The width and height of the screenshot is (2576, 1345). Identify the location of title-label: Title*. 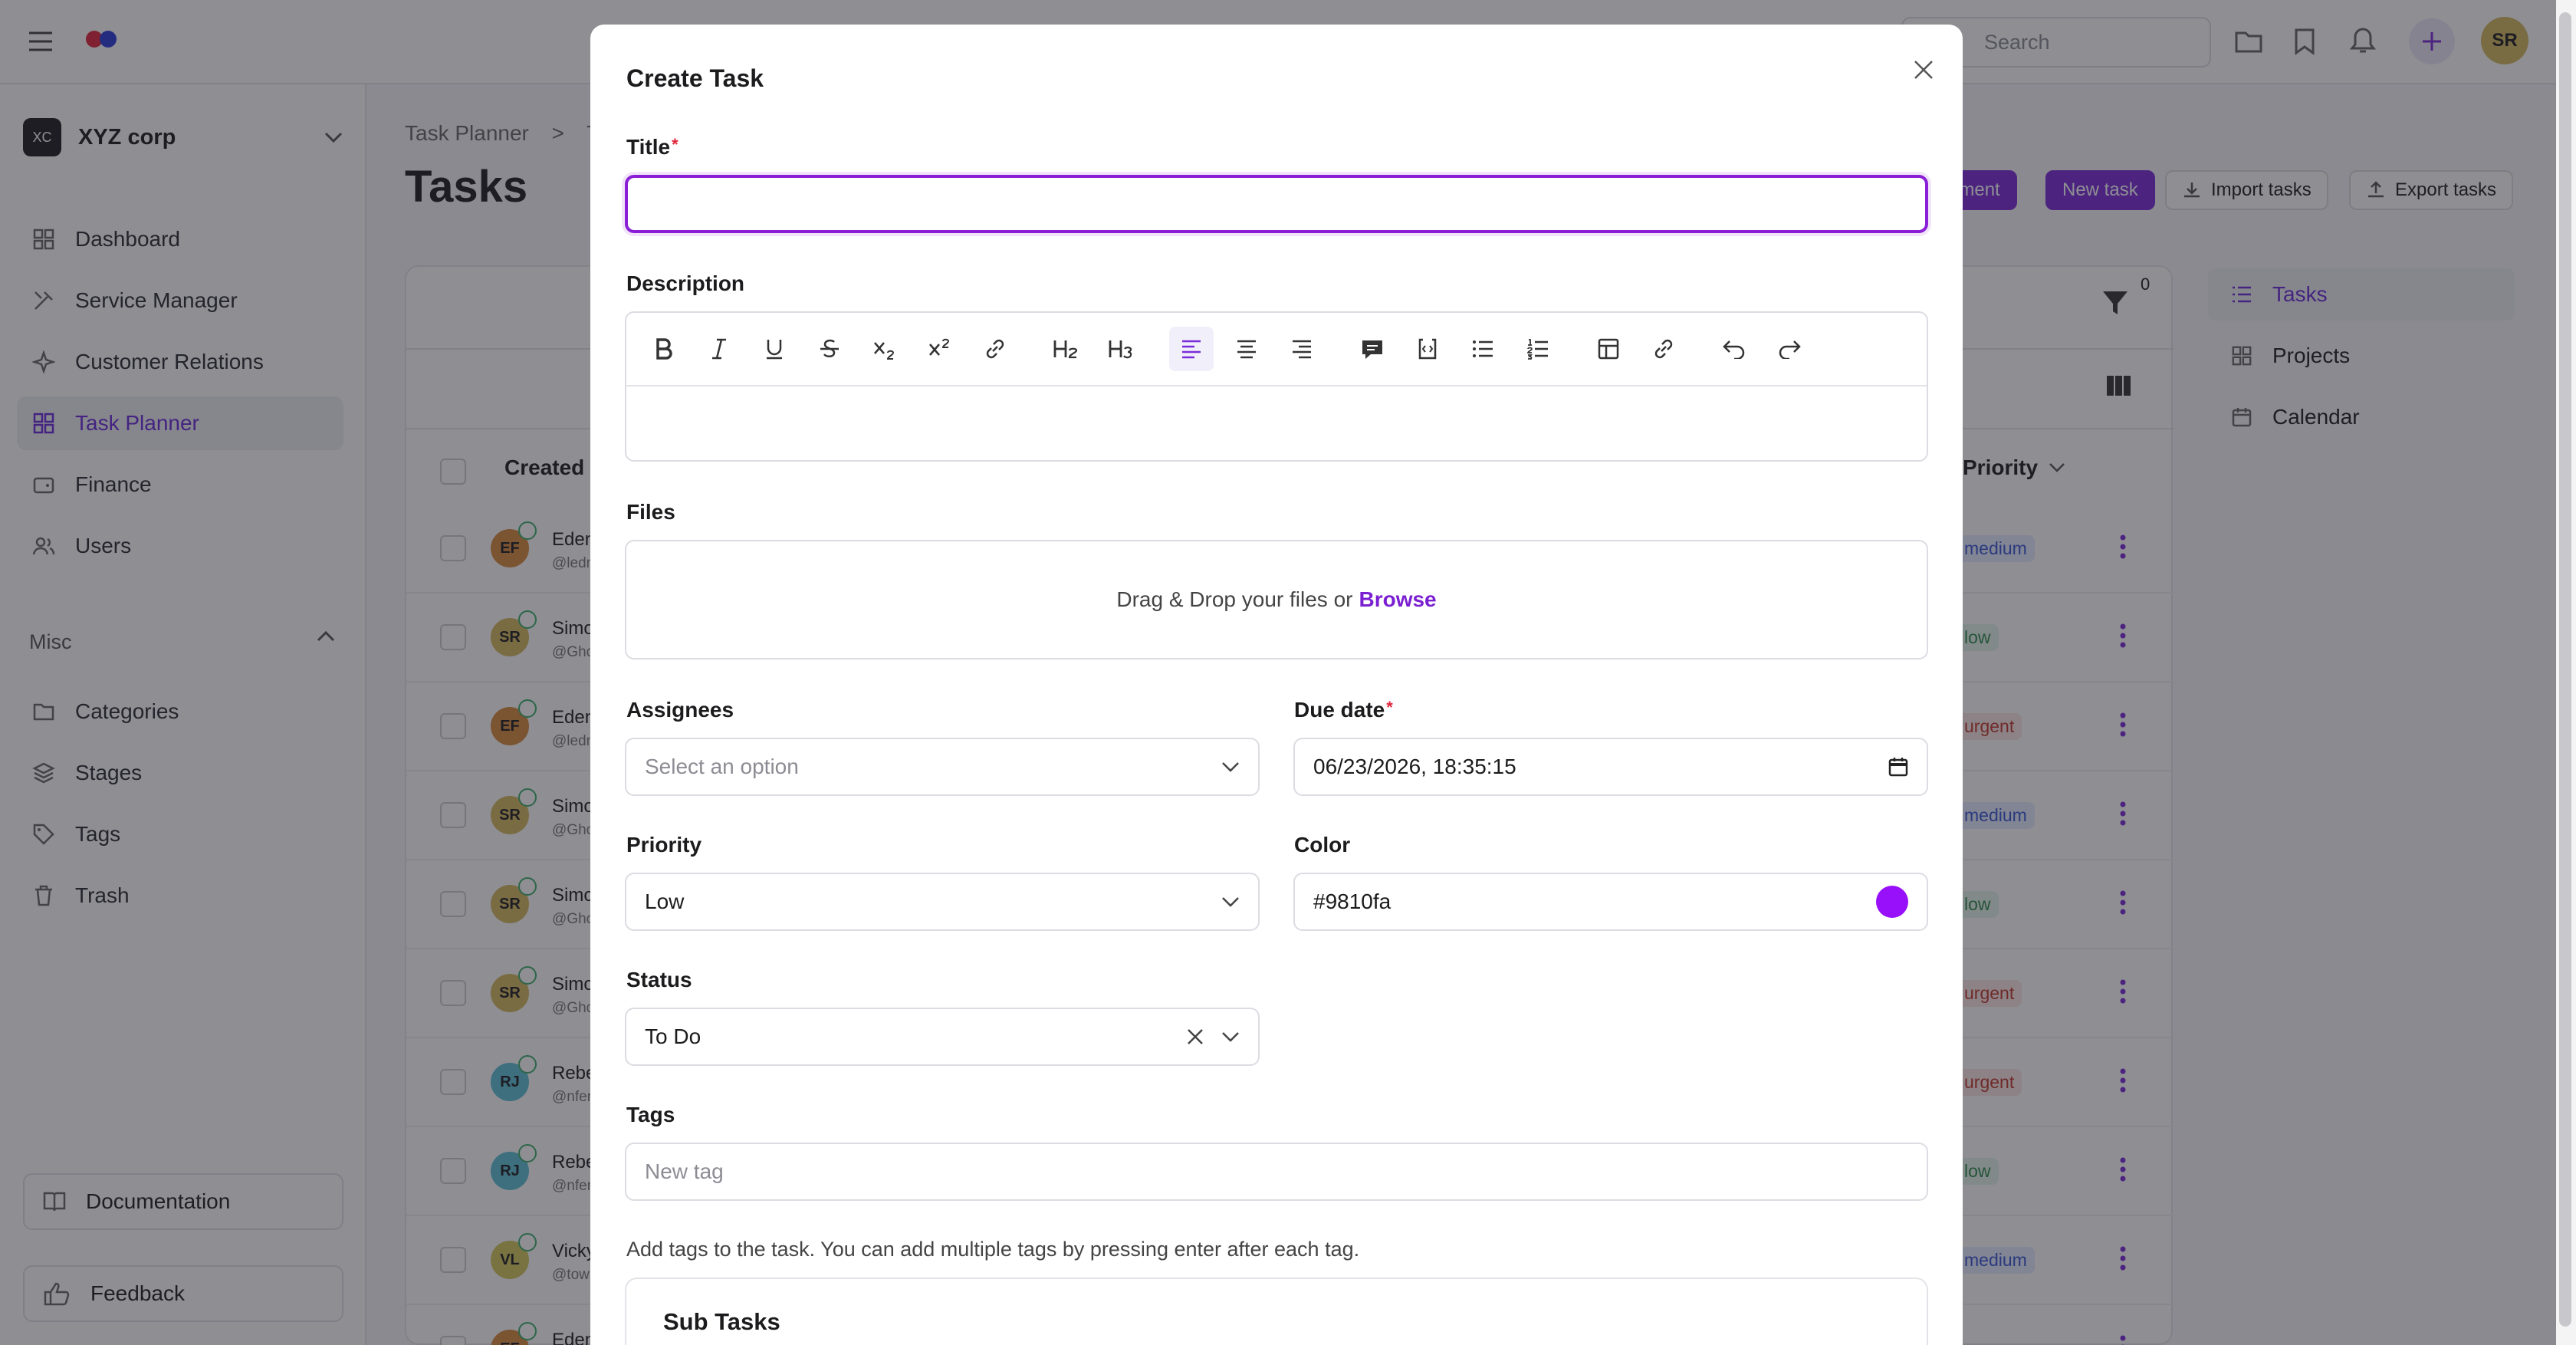
(652, 147).